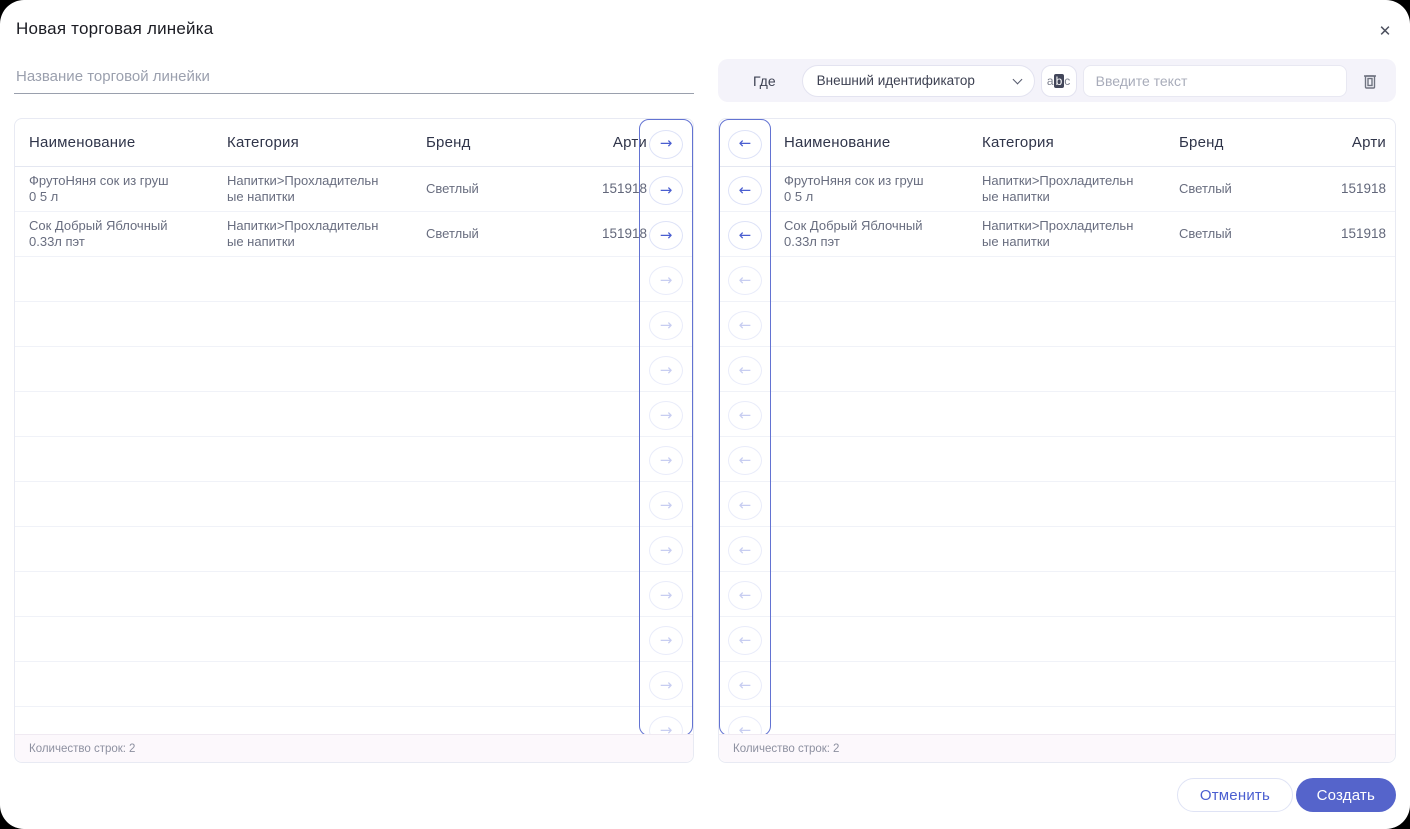  I want to click on move-right-column: → → → → → → → → → → → → → →, so click(666, 427).